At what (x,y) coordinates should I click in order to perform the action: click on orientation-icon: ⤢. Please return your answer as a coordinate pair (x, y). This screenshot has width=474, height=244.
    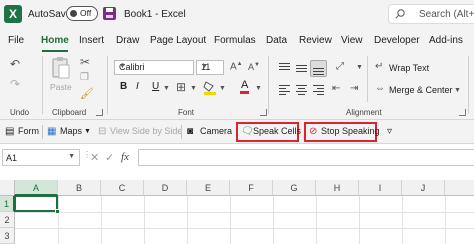
    Looking at the image, I should click on (340, 67).